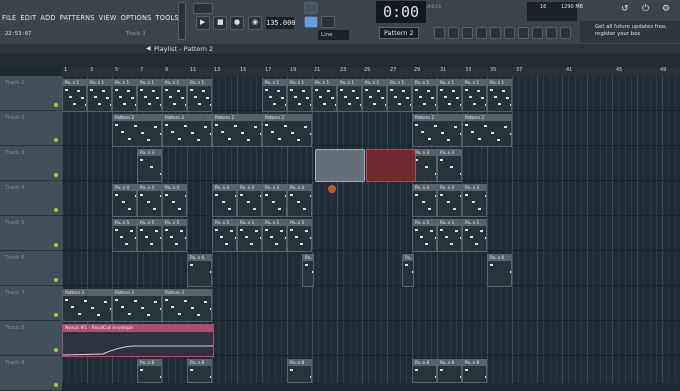 The image size is (680, 391). What do you see at coordinates (495, 33) in the screenshot?
I see `view-browser-button` at bounding box center [495, 33].